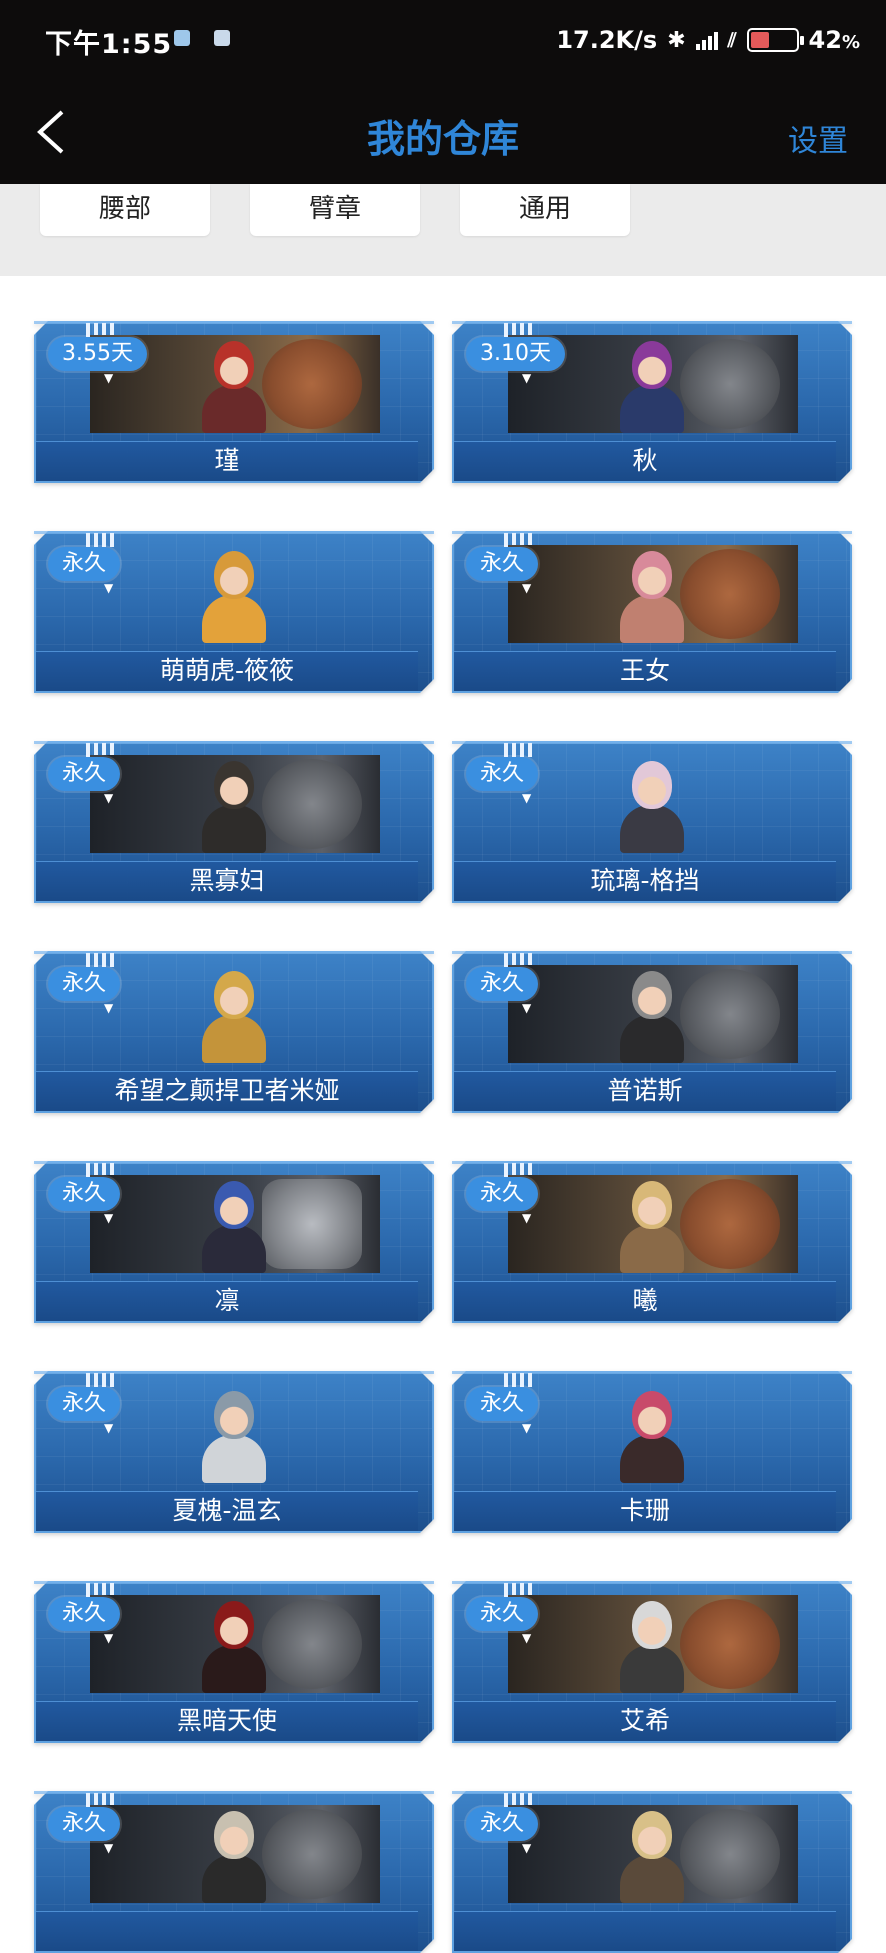 This screenshot has width=886, height=1953. I want to click on character-name: 夏槐-温玄, so click(227, 1510).